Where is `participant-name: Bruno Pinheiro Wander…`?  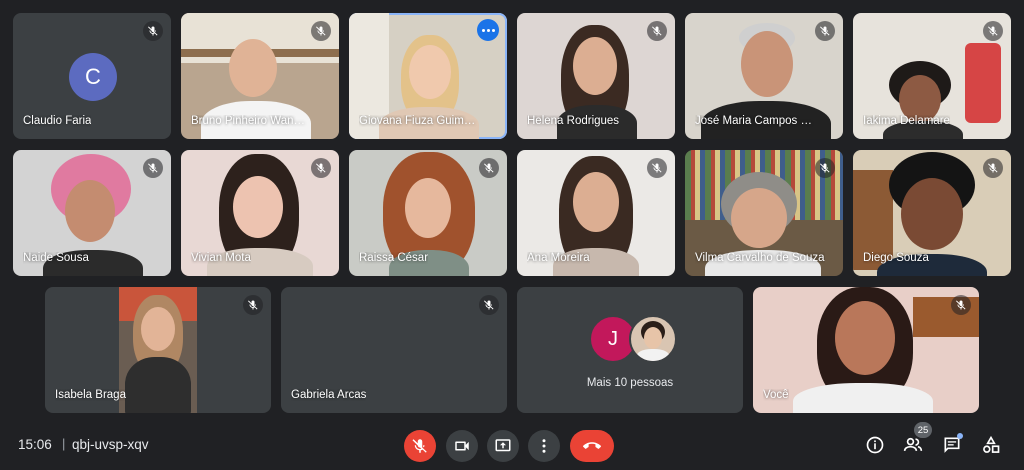
participant-name: Bruno Pinheiro Wander… is located at coordinates (250, 121).